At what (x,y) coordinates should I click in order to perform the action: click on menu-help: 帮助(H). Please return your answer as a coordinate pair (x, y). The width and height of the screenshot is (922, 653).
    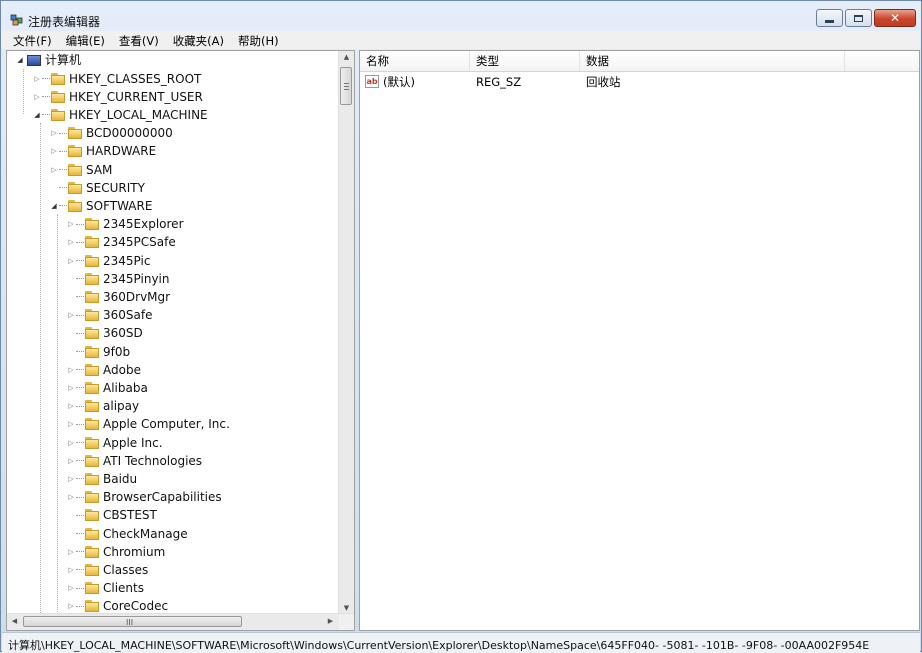
    Looking at the image, I should click on (260, 40).